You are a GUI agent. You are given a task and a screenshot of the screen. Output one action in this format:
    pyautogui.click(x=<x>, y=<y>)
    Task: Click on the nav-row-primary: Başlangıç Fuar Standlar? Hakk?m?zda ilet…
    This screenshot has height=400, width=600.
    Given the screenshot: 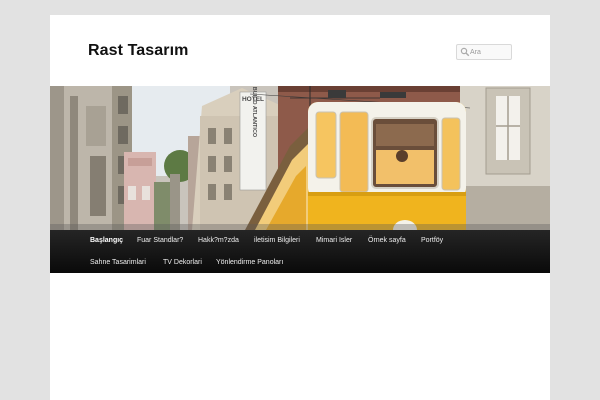 What is the action you would take?
    pyautogui.click(x=300, y=240)
    